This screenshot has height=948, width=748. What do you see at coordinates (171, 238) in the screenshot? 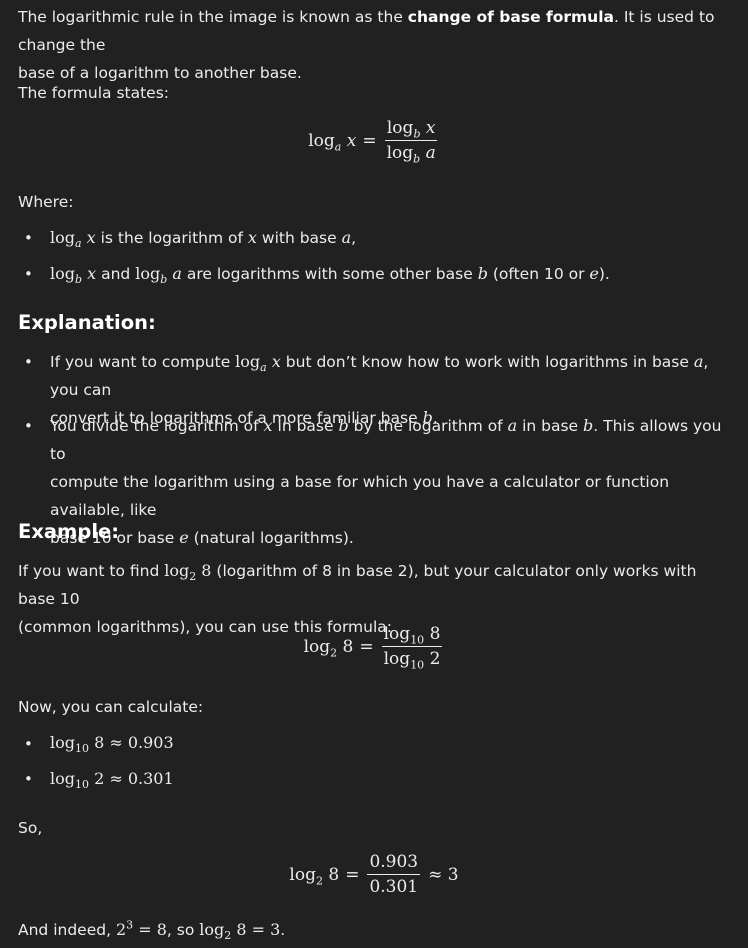
I see `where-item-1-text: is the logarithm of` at bounding box center [171, 238].